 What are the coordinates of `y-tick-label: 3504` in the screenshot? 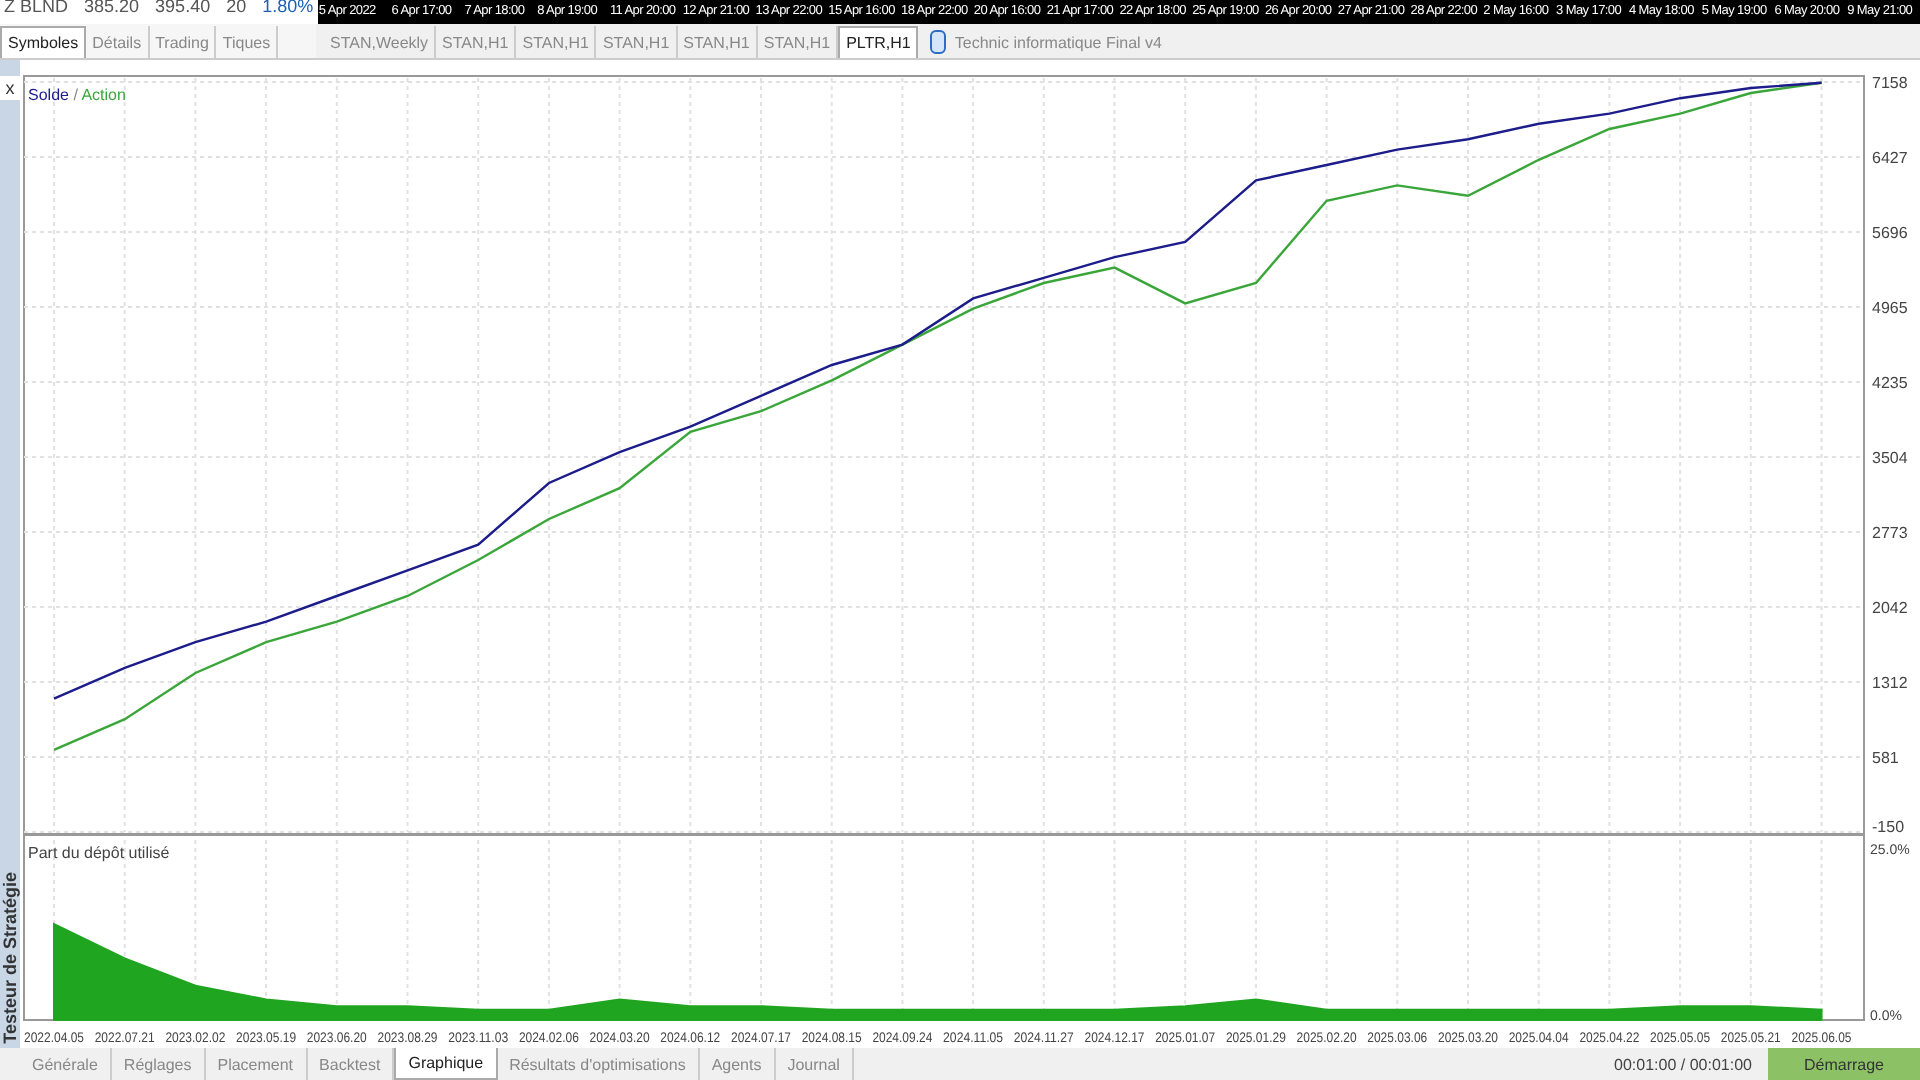 It's located at (1890, 458).